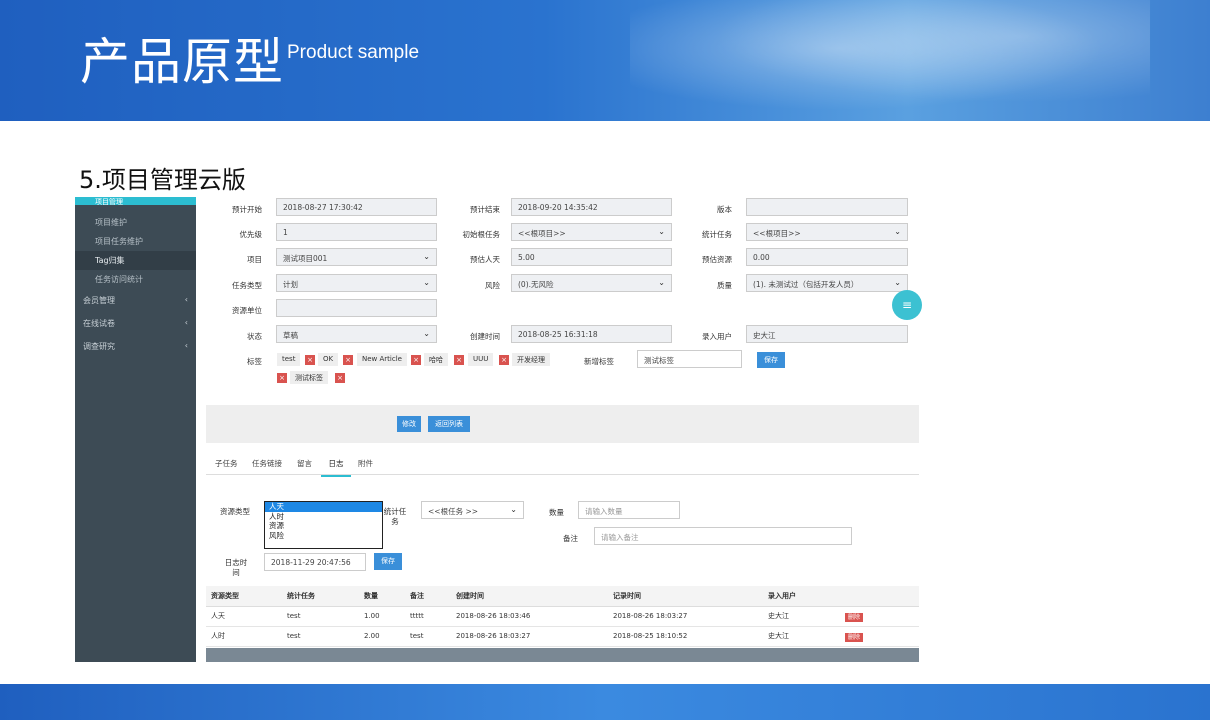  I want to click on version-field, so click(827, 207).